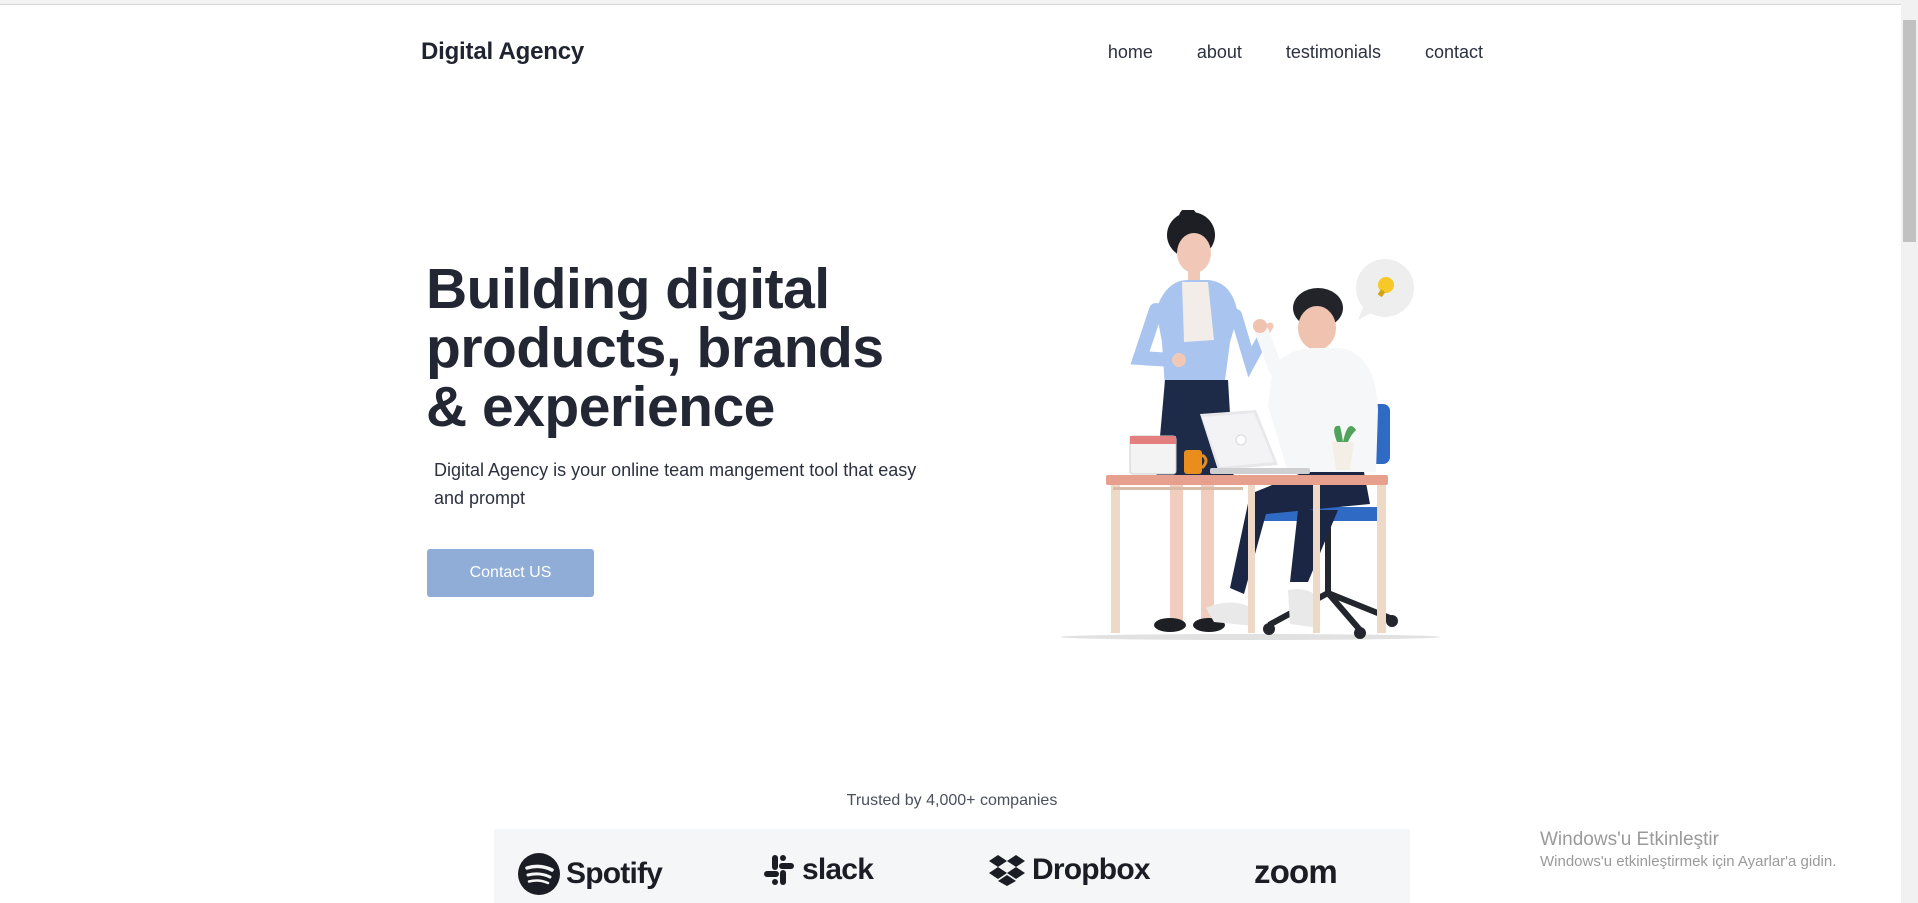  I want to click on nav-link-home: home, so click(1130, 52).